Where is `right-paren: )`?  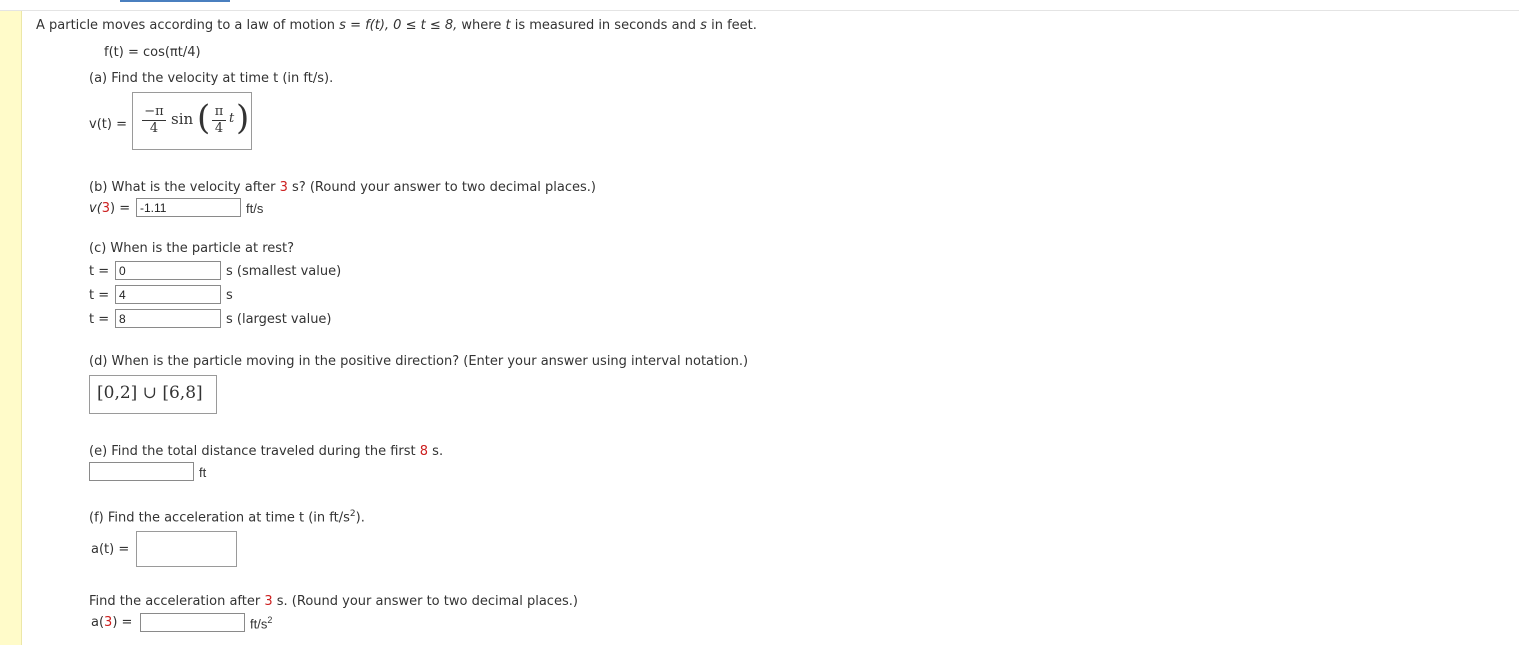
right-paren: ) is located at coordinates (243, 118).